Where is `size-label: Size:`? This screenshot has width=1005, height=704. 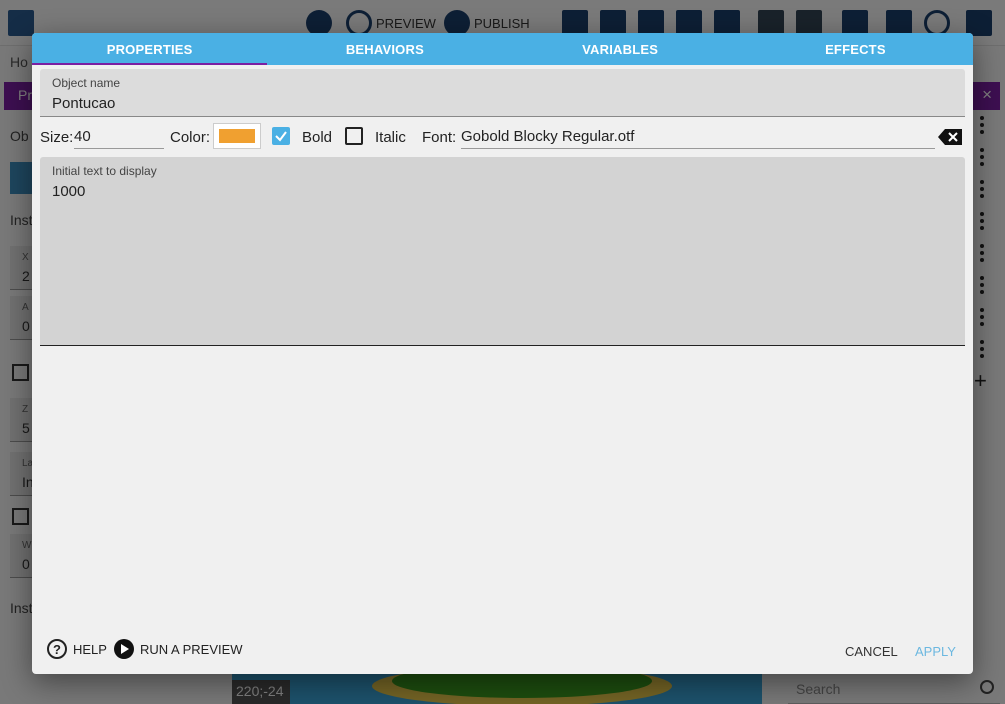
size-label: Size: is located at coordinates (57, 137).